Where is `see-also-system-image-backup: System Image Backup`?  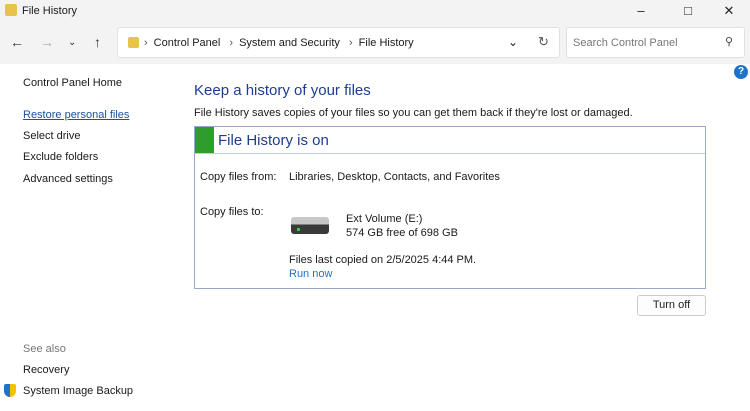
see-also-system-image-backup: System Image Backup is located at coordinates (78, 391).